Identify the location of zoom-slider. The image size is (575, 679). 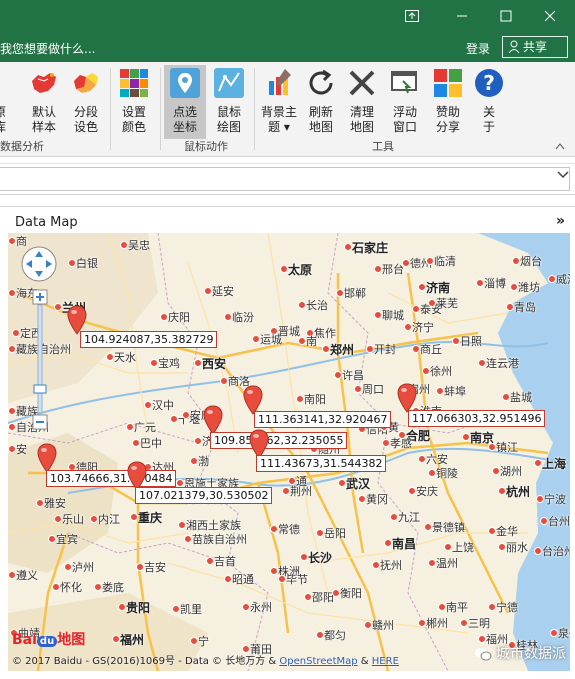
(40, 360).